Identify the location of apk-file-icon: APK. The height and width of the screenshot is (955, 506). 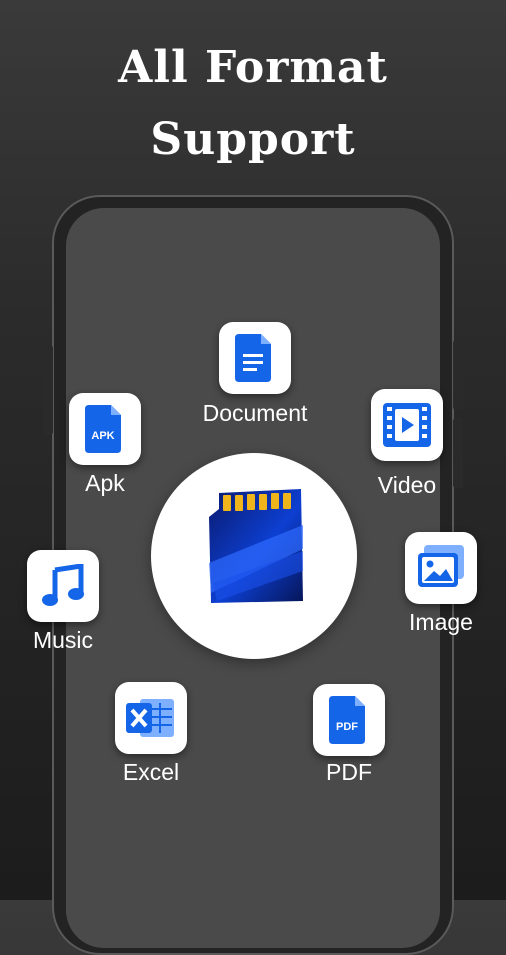
(103, 429).